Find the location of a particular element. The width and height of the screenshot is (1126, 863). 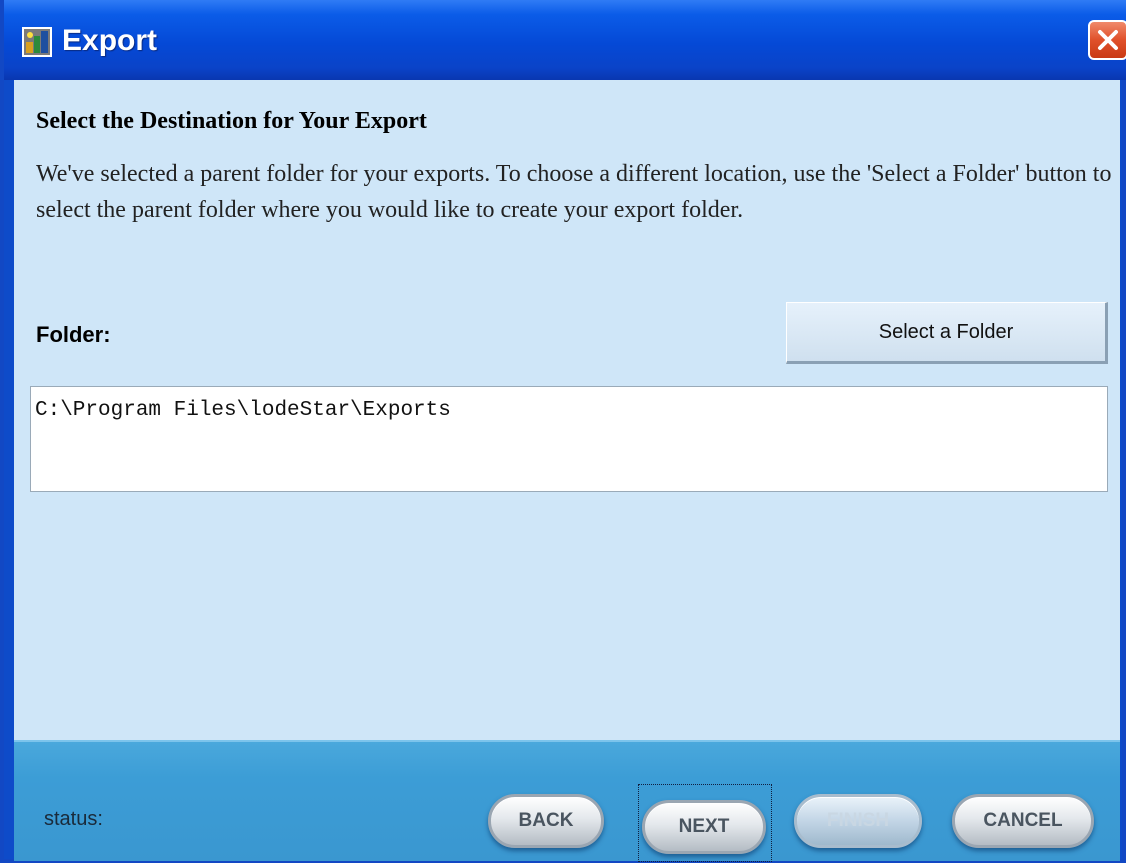

window-title: Export is located at coordinates (110, 40).